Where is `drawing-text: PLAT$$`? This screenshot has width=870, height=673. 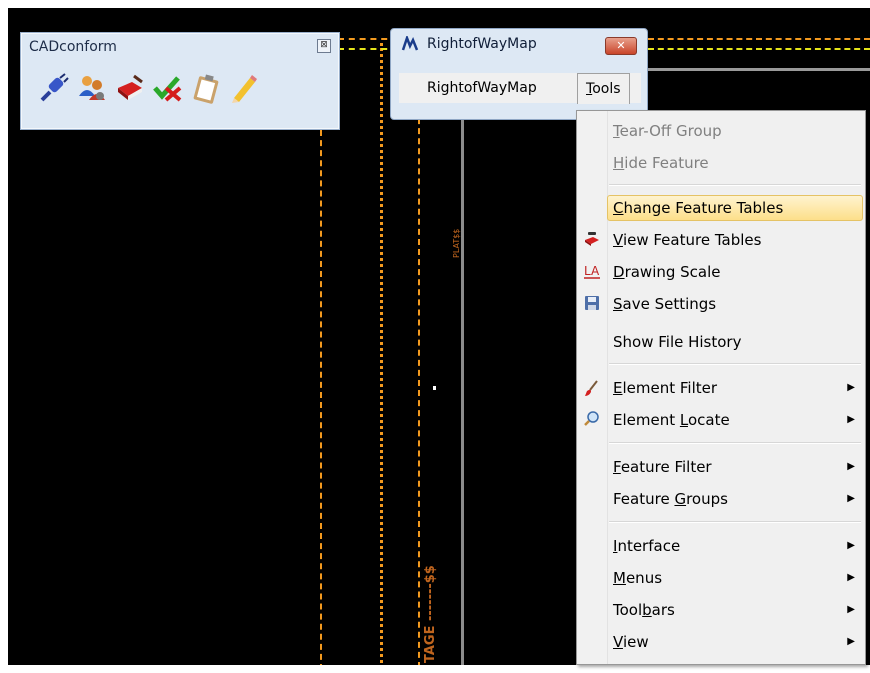
drawing-text: PLAT$$ is located at coordinates (456, 243).